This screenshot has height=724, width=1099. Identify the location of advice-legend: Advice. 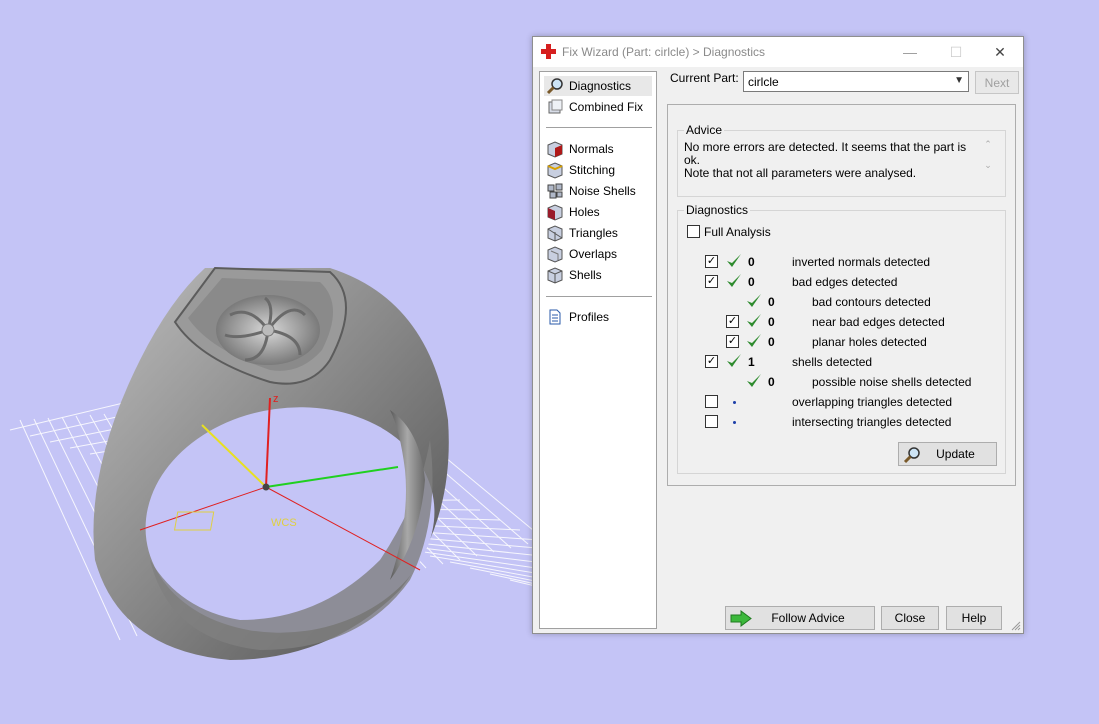
(704, 130).